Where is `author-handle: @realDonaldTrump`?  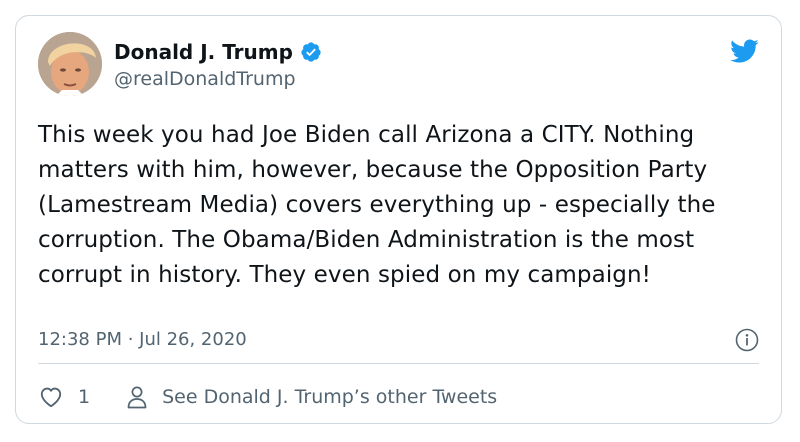
author-handle: @realDonaldTrump is located at coordinates (205, 79).